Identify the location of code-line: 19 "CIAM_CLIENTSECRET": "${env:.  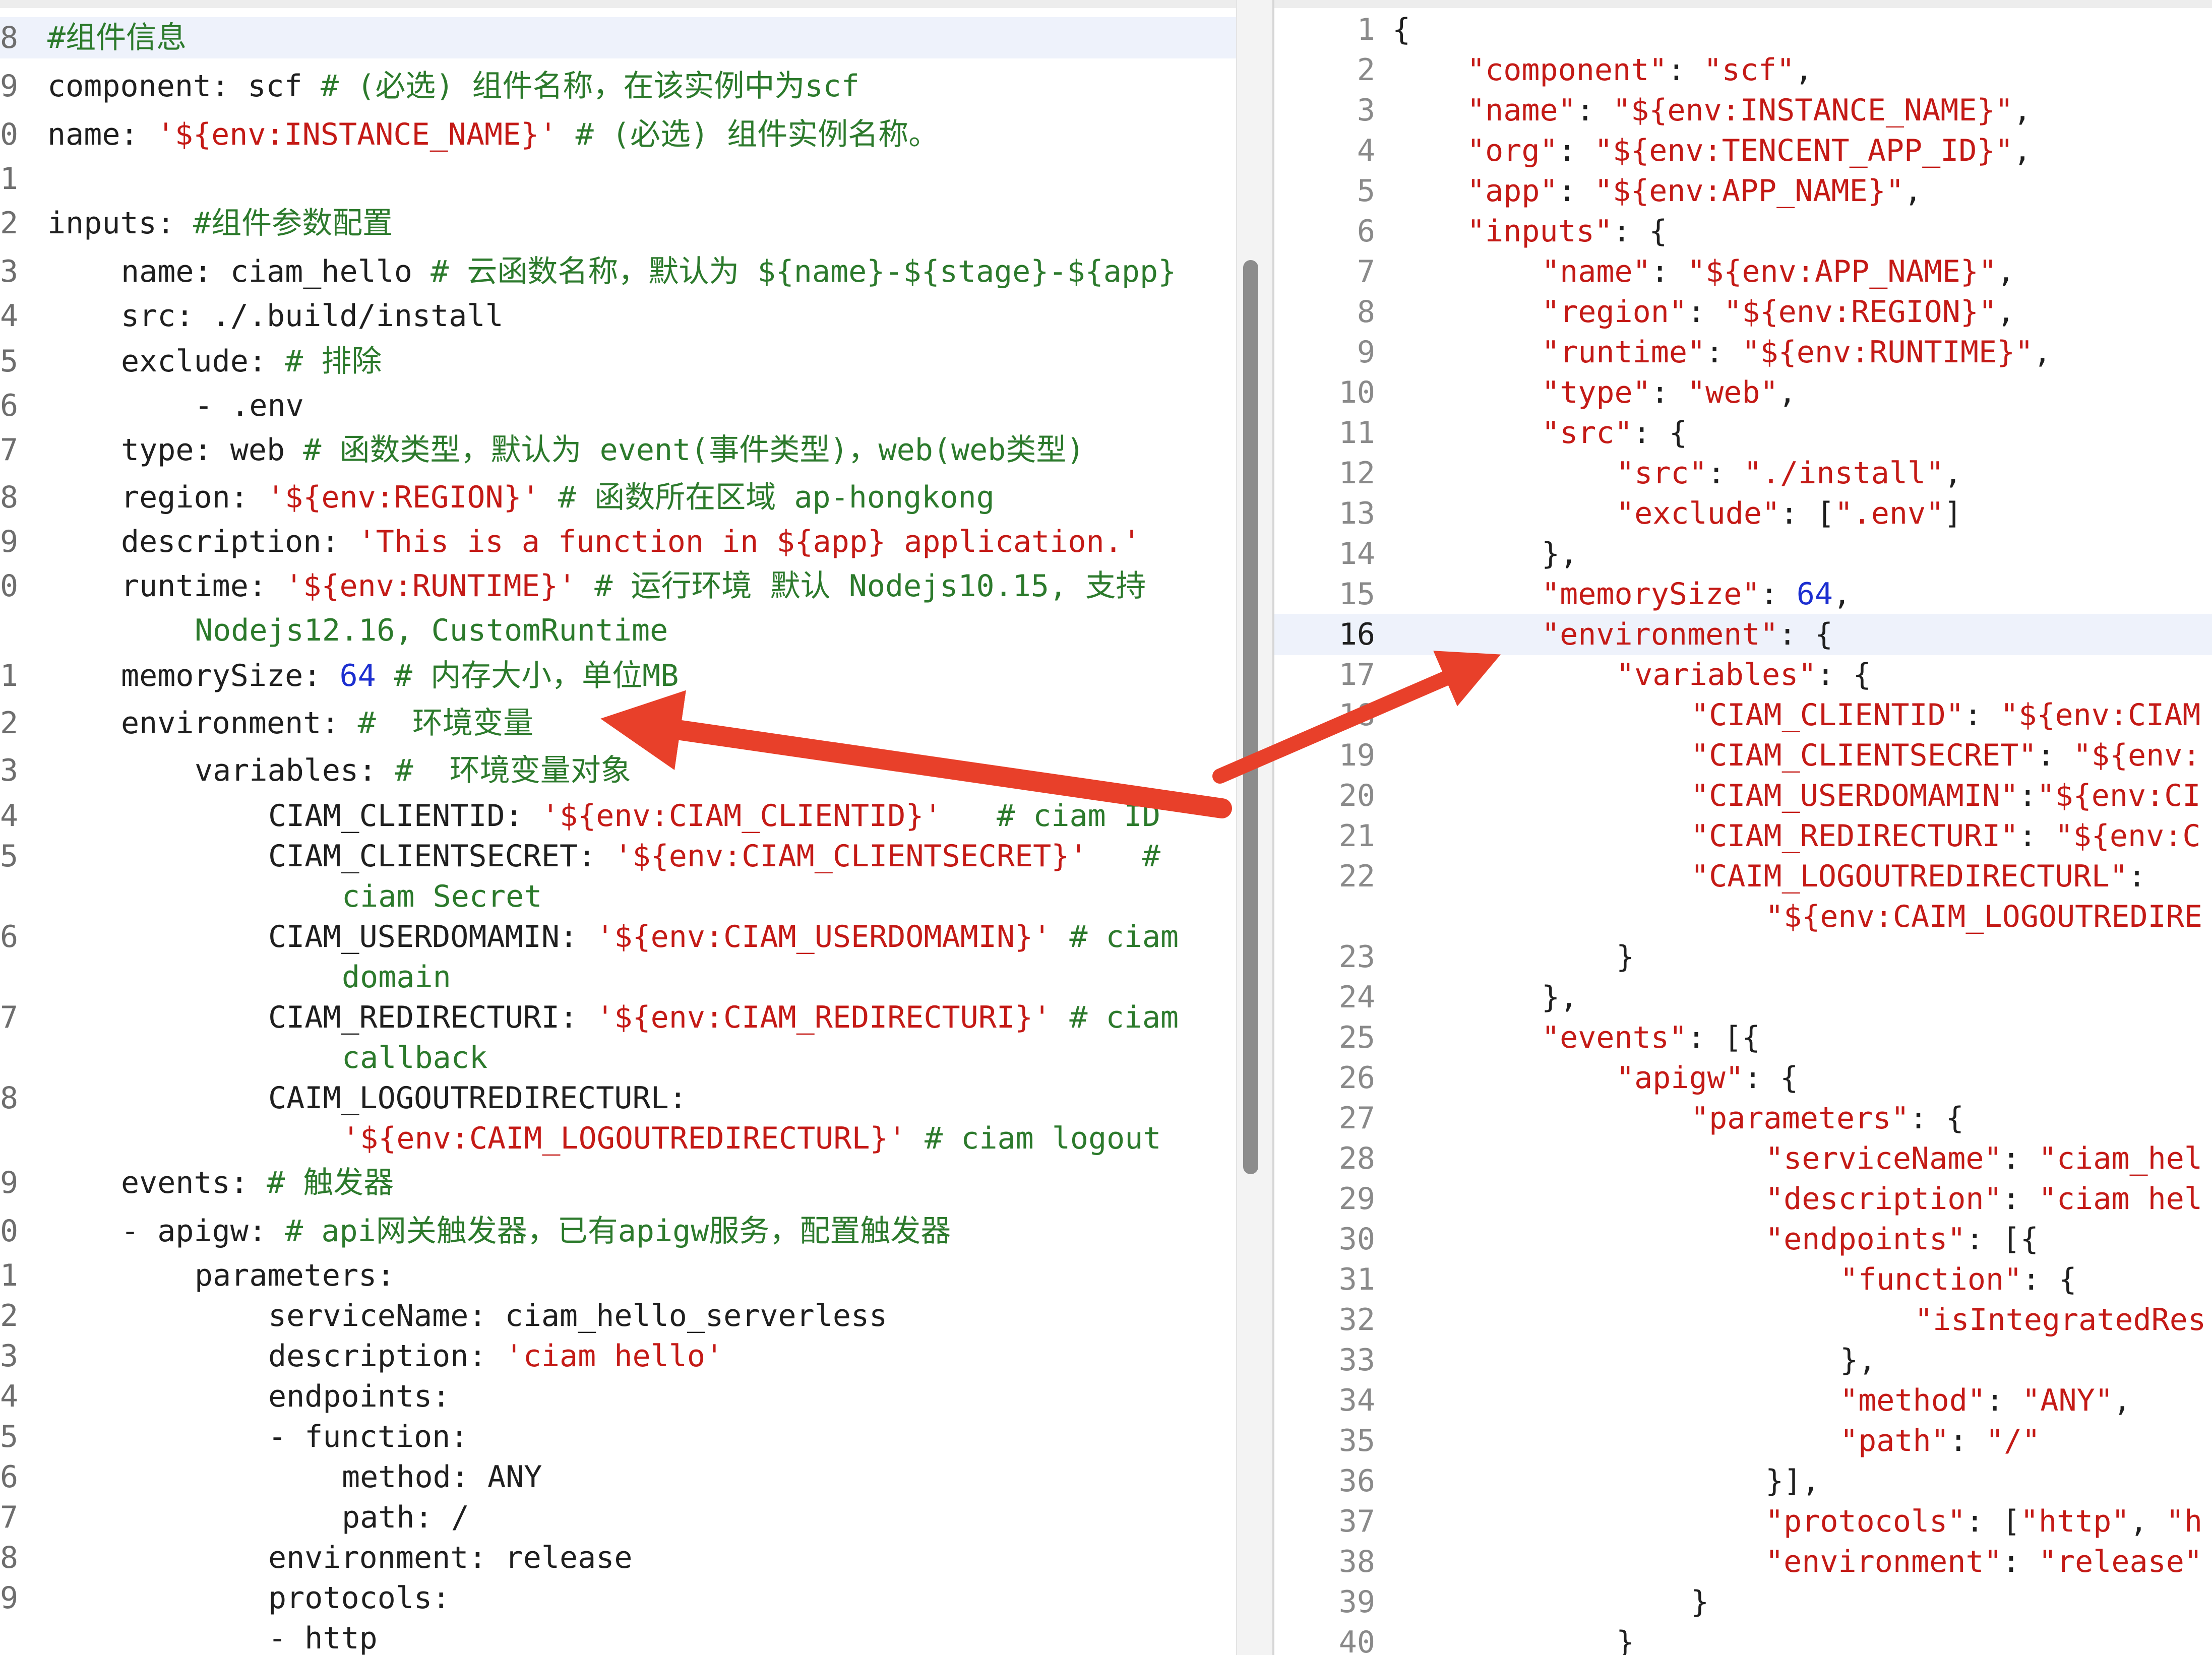
(1743, 755).